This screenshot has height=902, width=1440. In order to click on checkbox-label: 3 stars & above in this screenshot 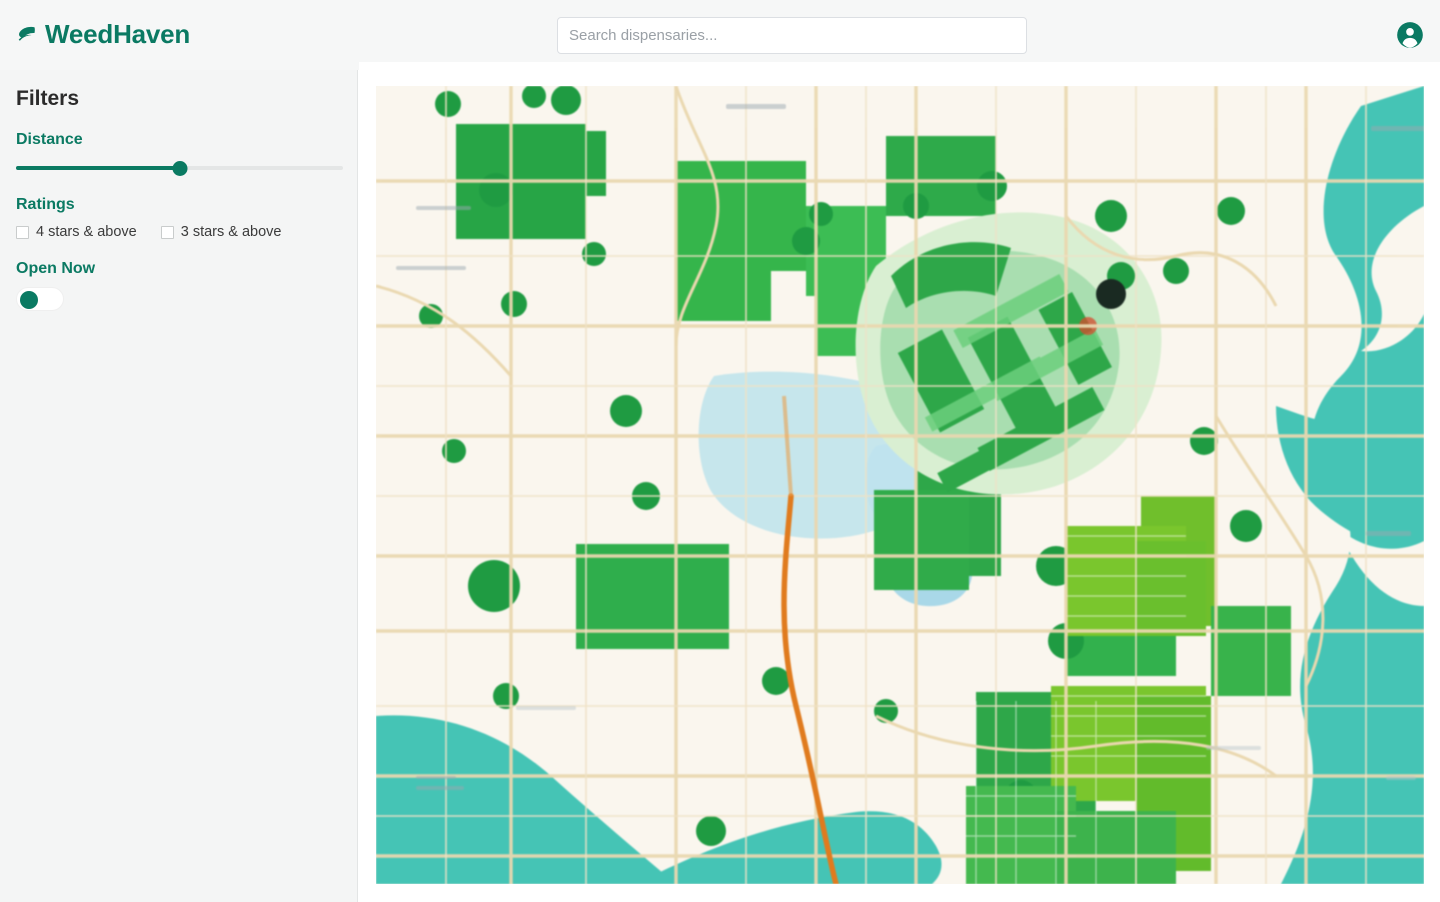, I will do `click(231, 232)`.